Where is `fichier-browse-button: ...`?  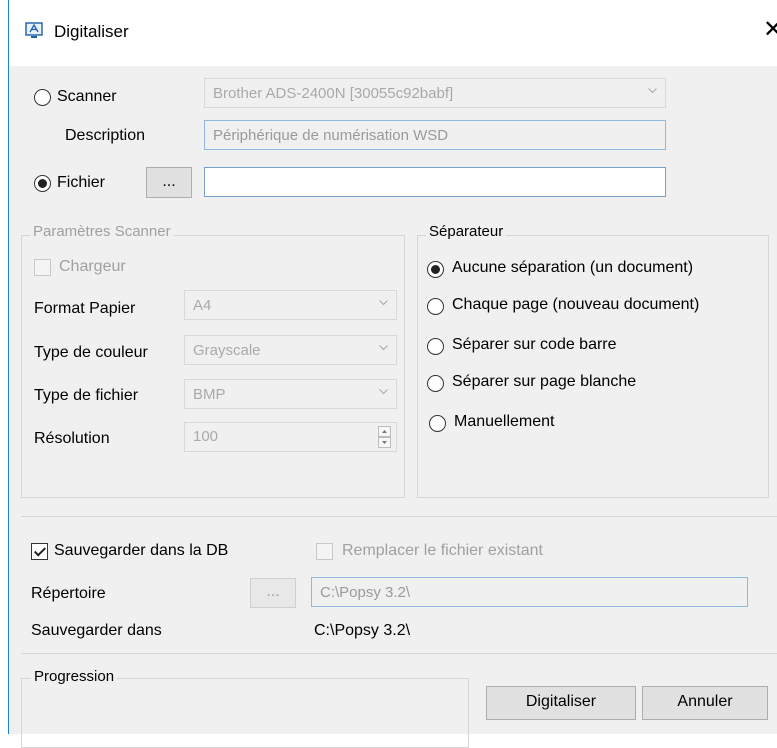 fichier-browse-button: ... is located at coordinates (169, 182).